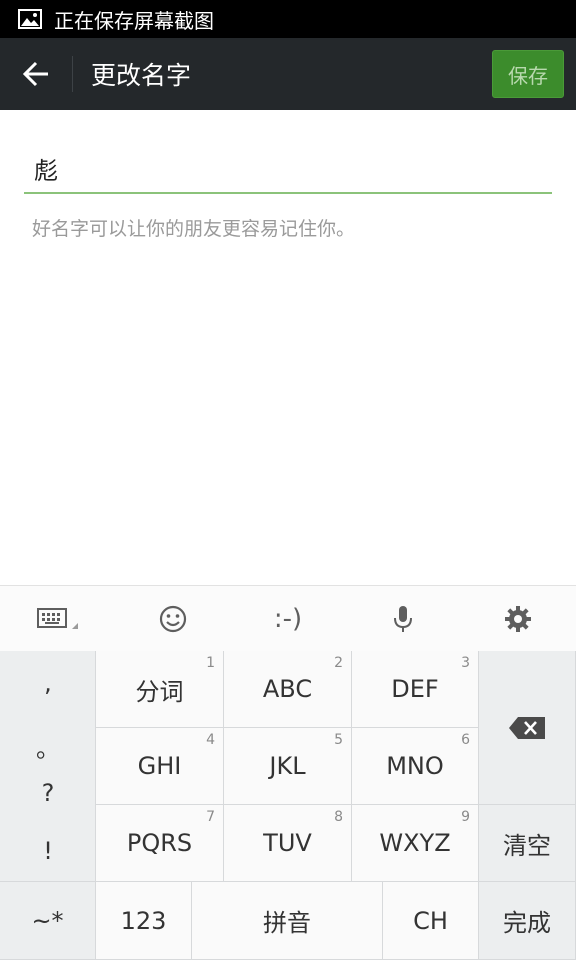 Image resolution: width=576 pixels, height=960 pixels. I want to click on key-7: PQRS 7, so click(160, 843).